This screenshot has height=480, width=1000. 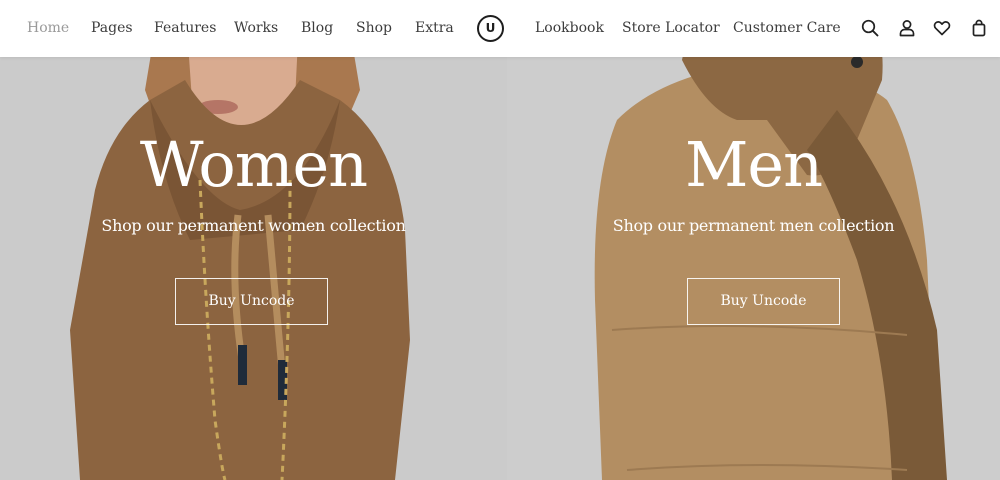 I want to click on men-buy-button: Buy Uncode, so click(x=763, y=301).